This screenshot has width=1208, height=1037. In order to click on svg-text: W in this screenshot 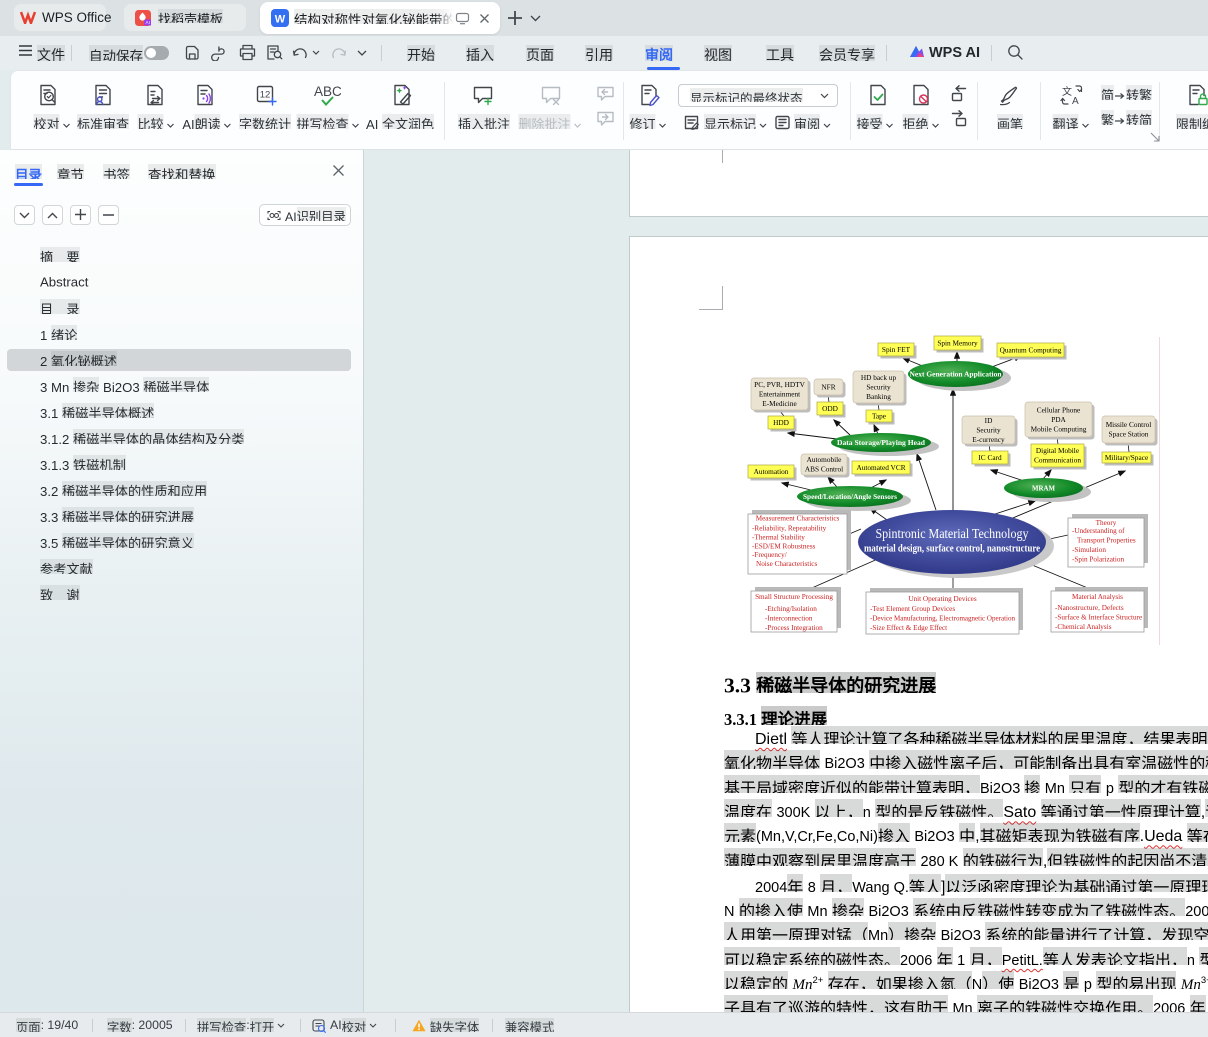, I will do `click(280, 20)`.